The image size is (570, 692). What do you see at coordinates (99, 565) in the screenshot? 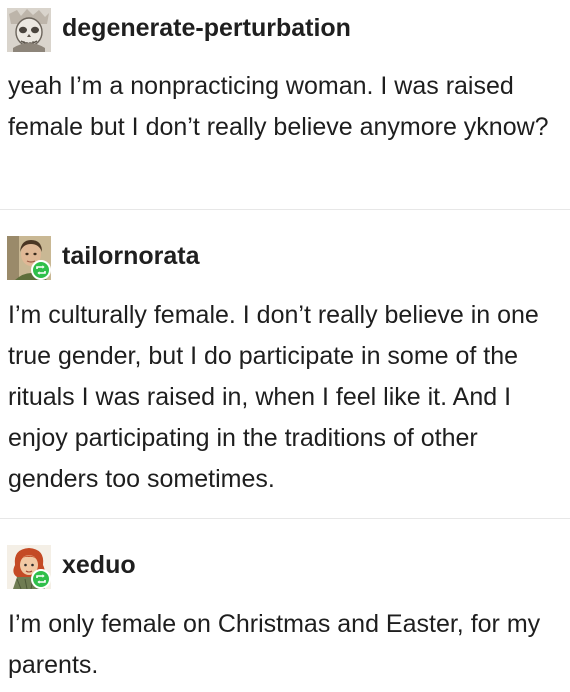
I see `username-link: xeduo` at bounding box center [99, 565].